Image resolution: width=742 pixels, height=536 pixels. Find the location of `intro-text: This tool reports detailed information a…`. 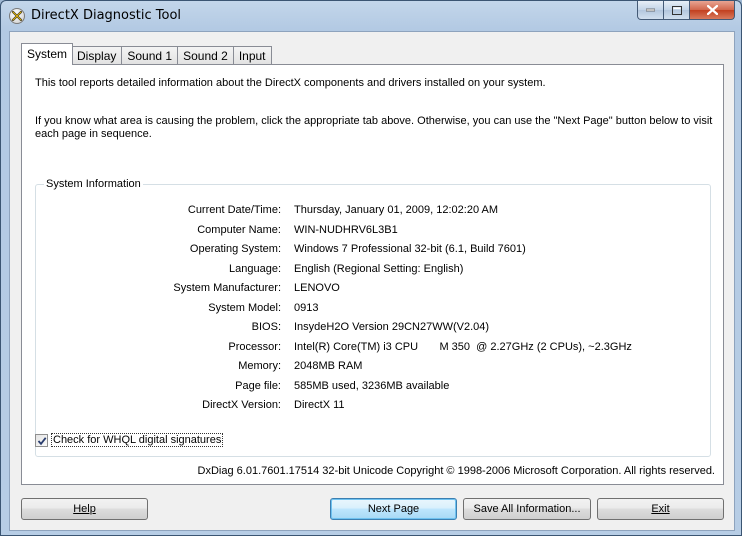

intro-text: This tool reports detailed information a… is located at coordinates (290, 83).